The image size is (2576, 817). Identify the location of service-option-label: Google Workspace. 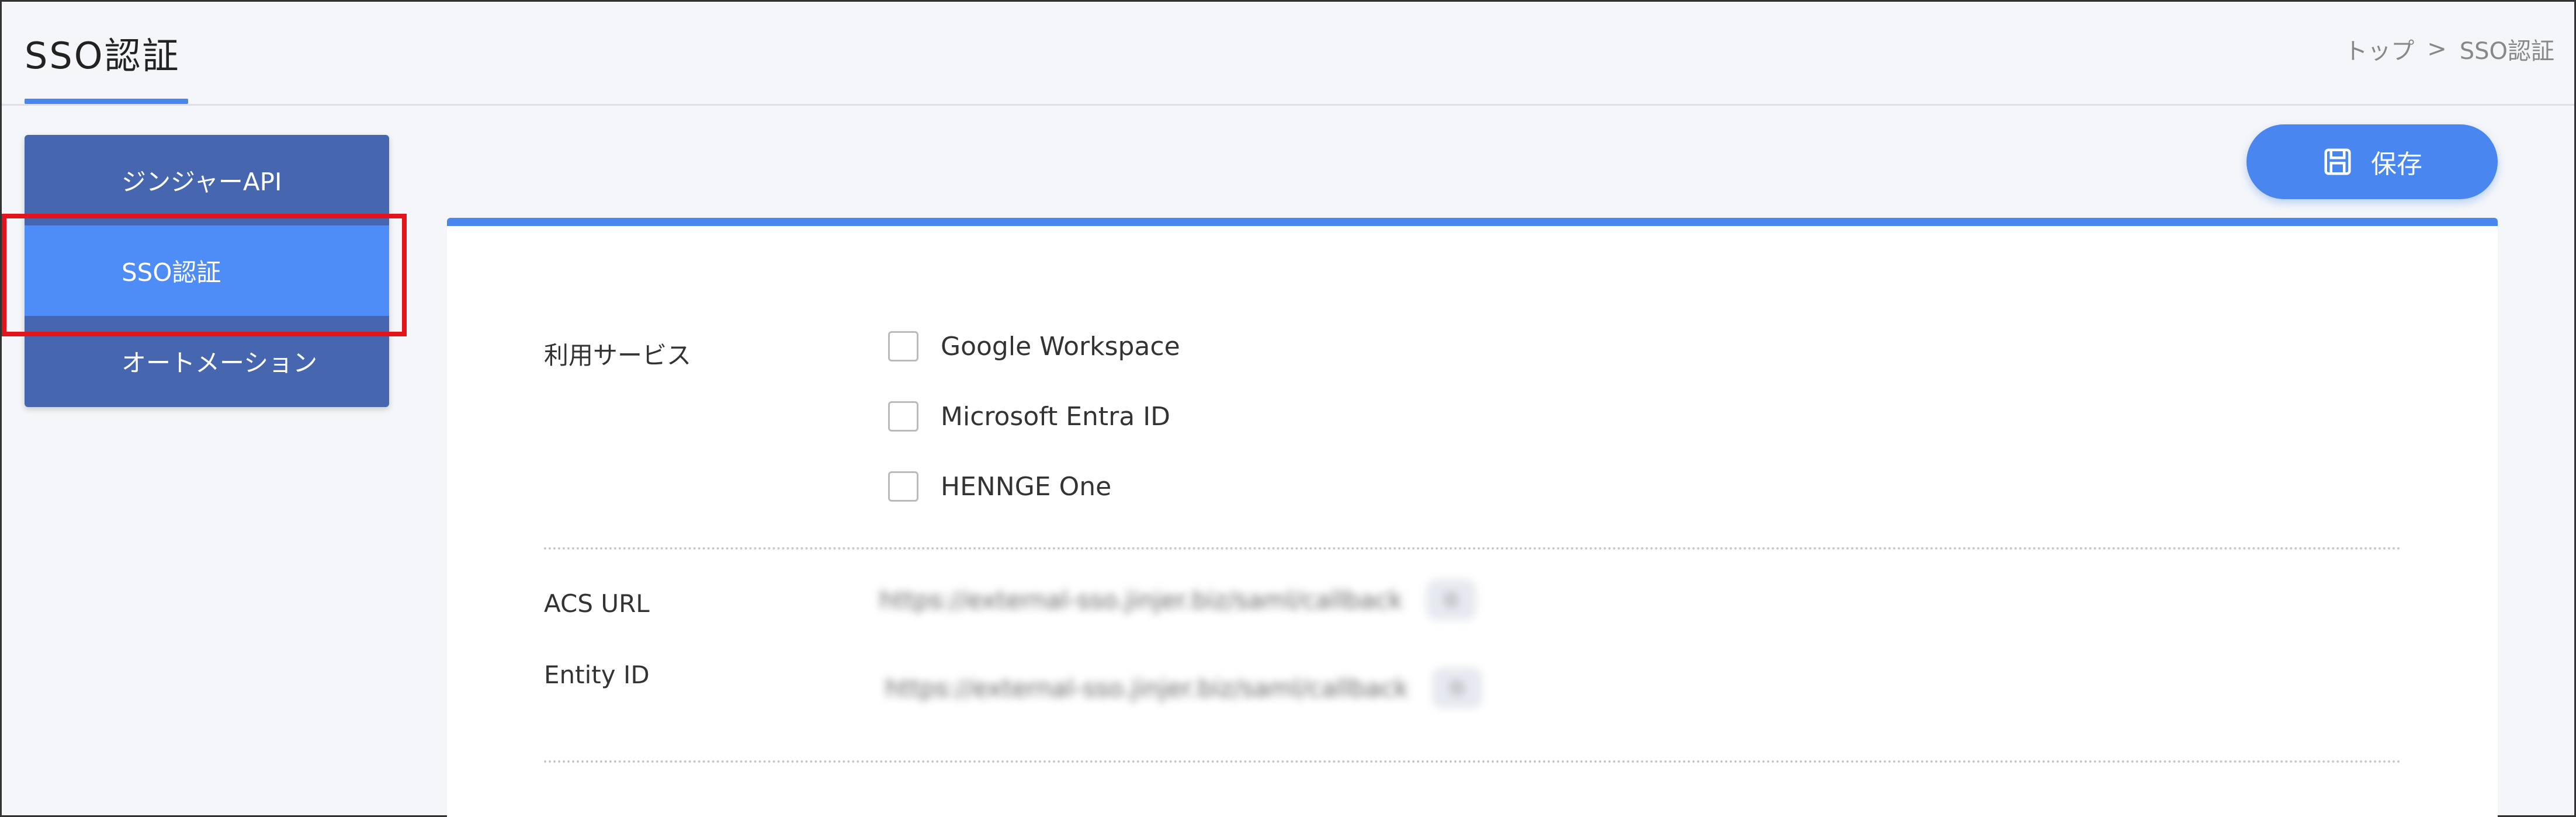
(1060, 346).